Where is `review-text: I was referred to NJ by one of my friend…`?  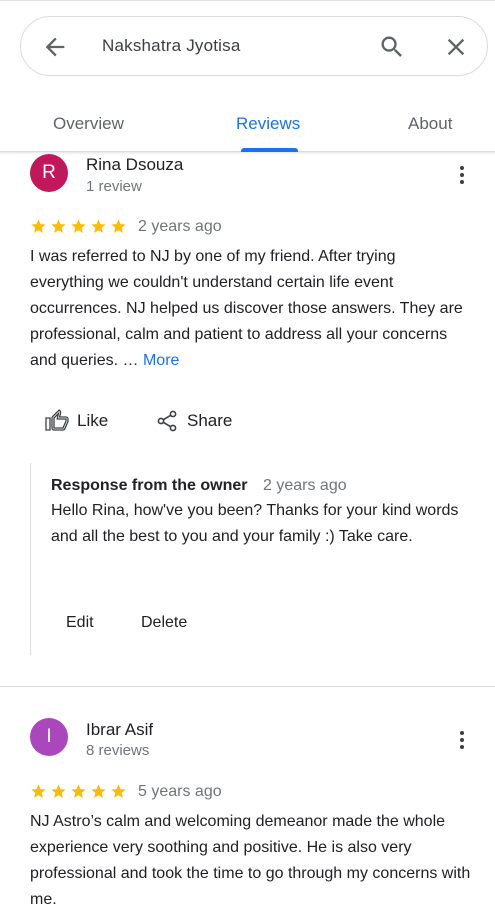
review-text: I was referred to NJ by one of my friend… is located at coordinates (250, 309).